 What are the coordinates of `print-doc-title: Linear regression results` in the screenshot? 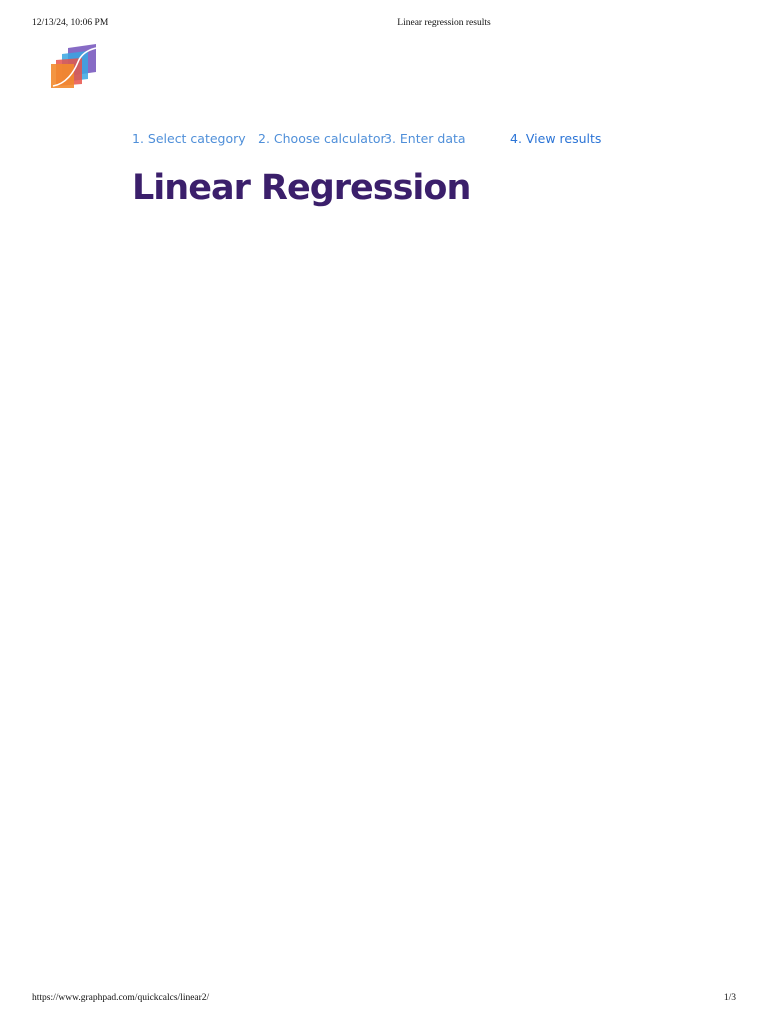 It's located at (444, 23).